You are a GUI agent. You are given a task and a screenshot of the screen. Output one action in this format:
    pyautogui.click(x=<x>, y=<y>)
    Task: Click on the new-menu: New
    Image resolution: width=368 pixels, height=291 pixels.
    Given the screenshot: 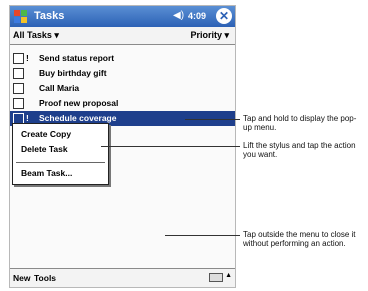 What is the action you would take?
    pyautogui.click(x=21, y=278)
    